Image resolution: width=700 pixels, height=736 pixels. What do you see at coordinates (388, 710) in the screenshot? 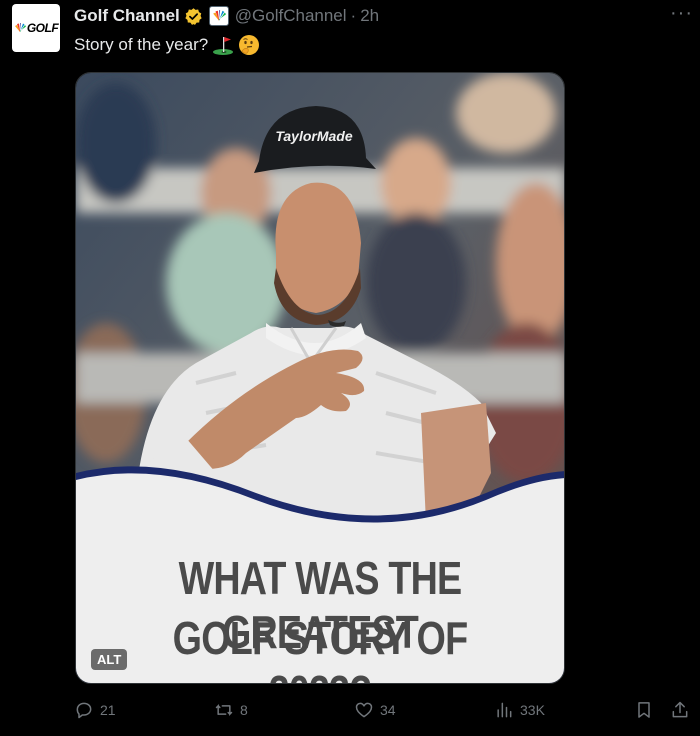
I see `like-count: 34` at bounding box center [388, 710].